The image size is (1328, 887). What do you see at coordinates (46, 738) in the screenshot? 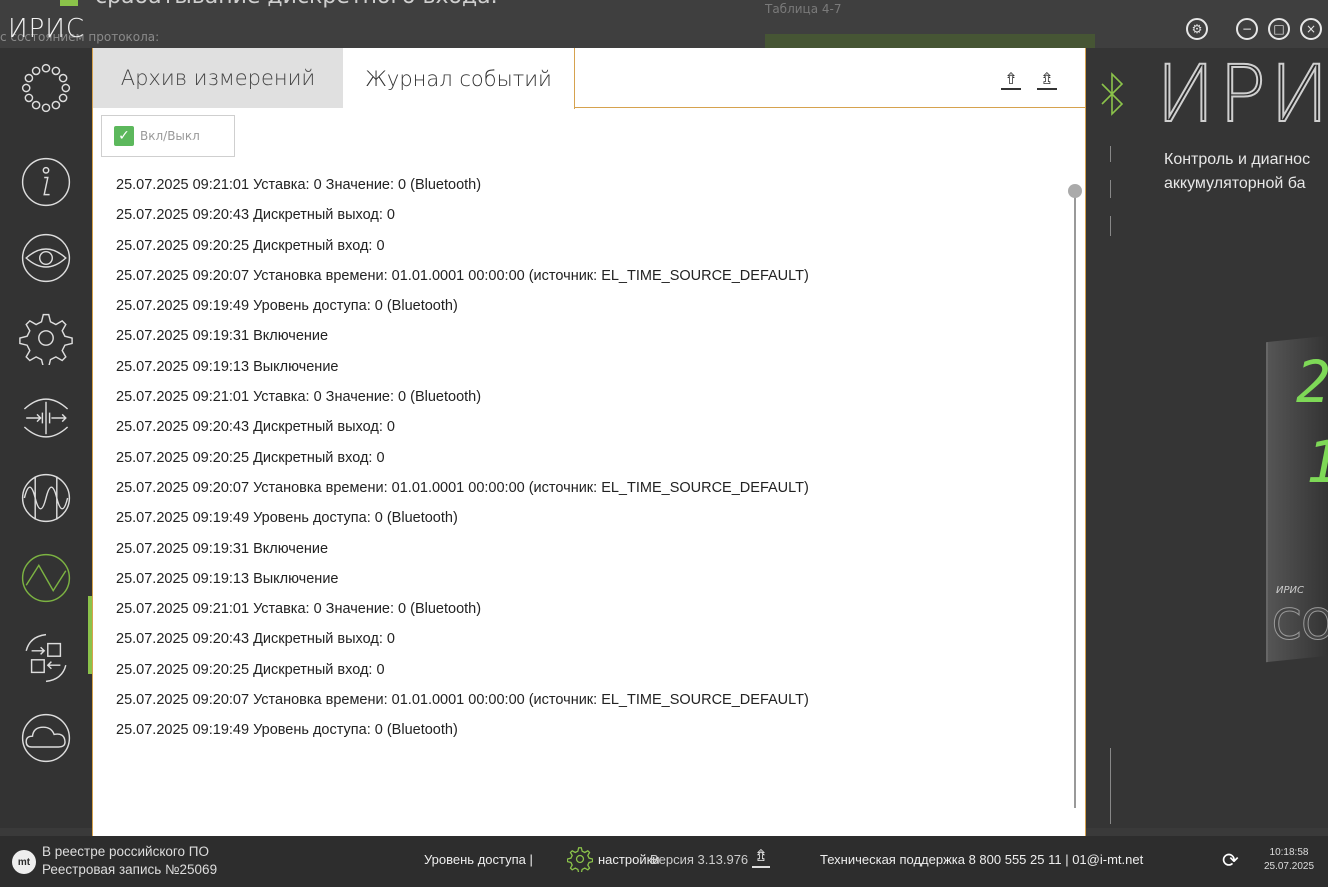
I see `cloud-icon` at bounding box center [46, 738].